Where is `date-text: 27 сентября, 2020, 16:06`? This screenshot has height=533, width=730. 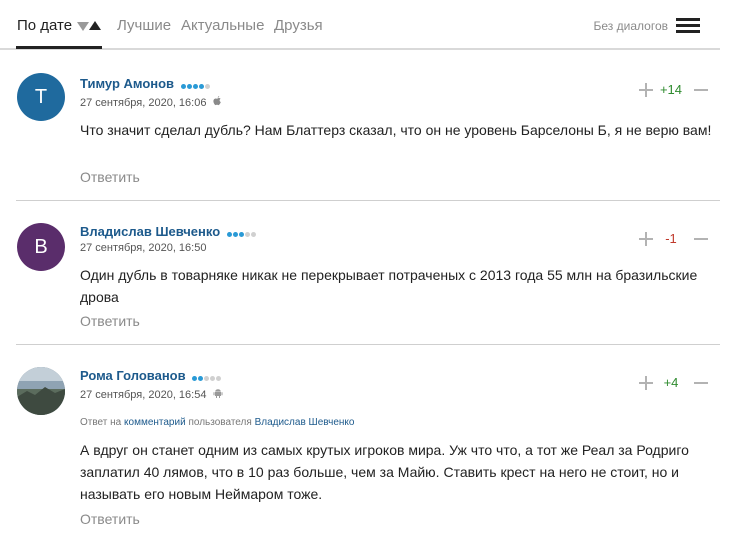 date-text: 27 сентября, 2020, 16:06 is located at coordinates (143, 103).